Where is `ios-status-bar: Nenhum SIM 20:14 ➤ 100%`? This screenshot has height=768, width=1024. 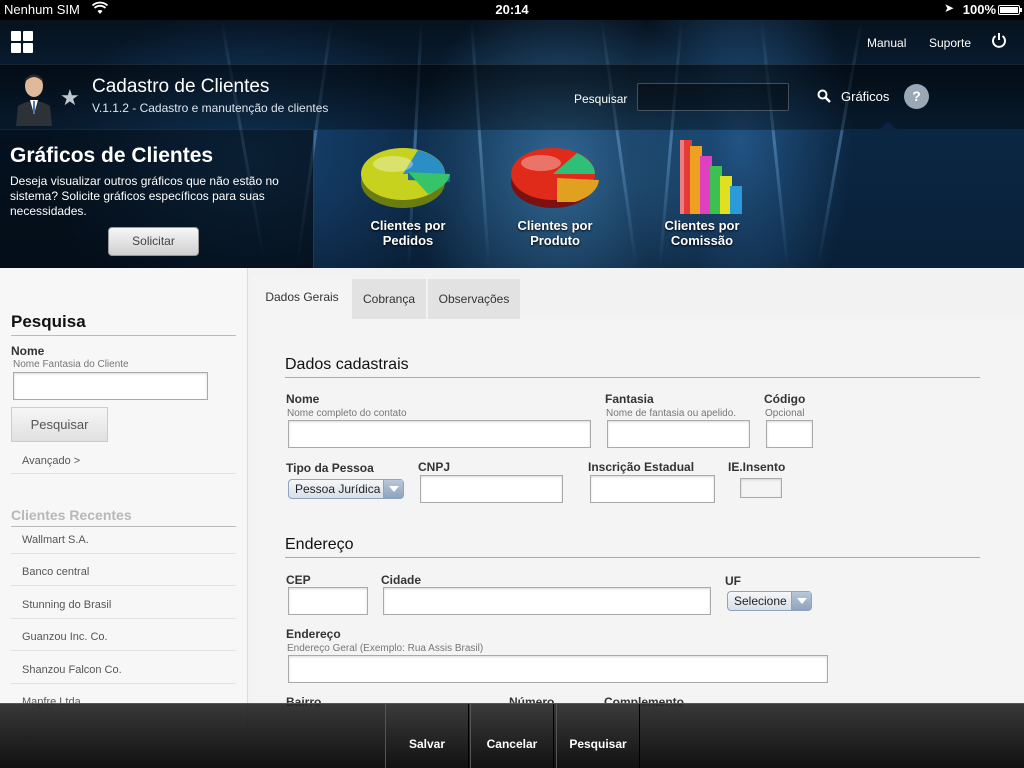 ios-status-bar: Nenhum SIM 20:14 ➤ 100% is located at coordinates (512, 10).